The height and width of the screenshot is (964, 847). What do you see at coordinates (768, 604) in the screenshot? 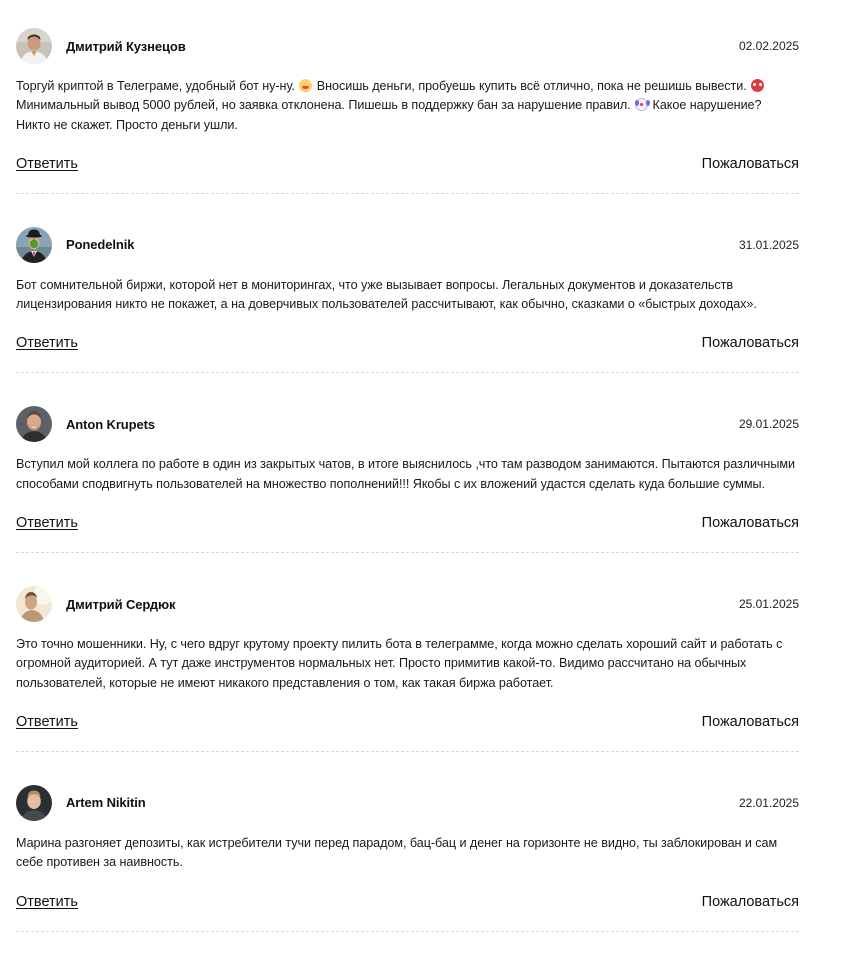
I see `comment-date: 25.01.2025` at bounding box center [768, 604].